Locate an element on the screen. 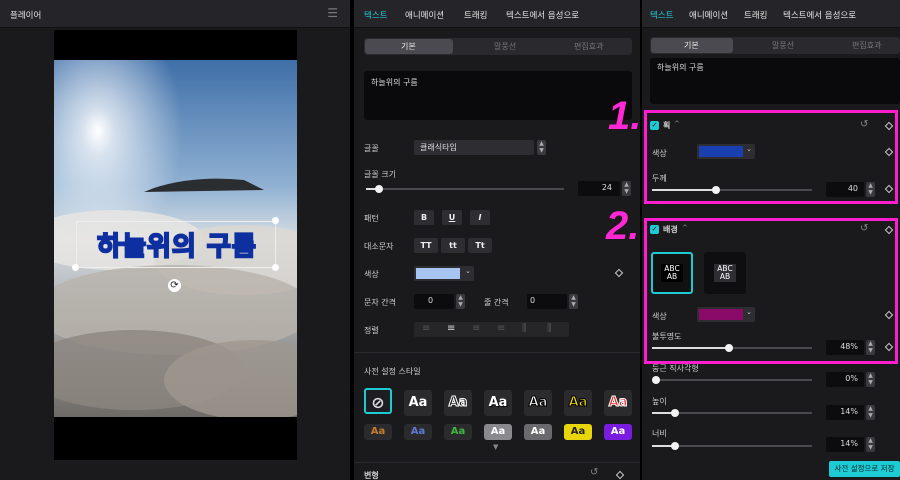 This screenshot has width=900, height=480. caption-overlay-text: 하늘위의 구름 is located at coordinates (177, 244).